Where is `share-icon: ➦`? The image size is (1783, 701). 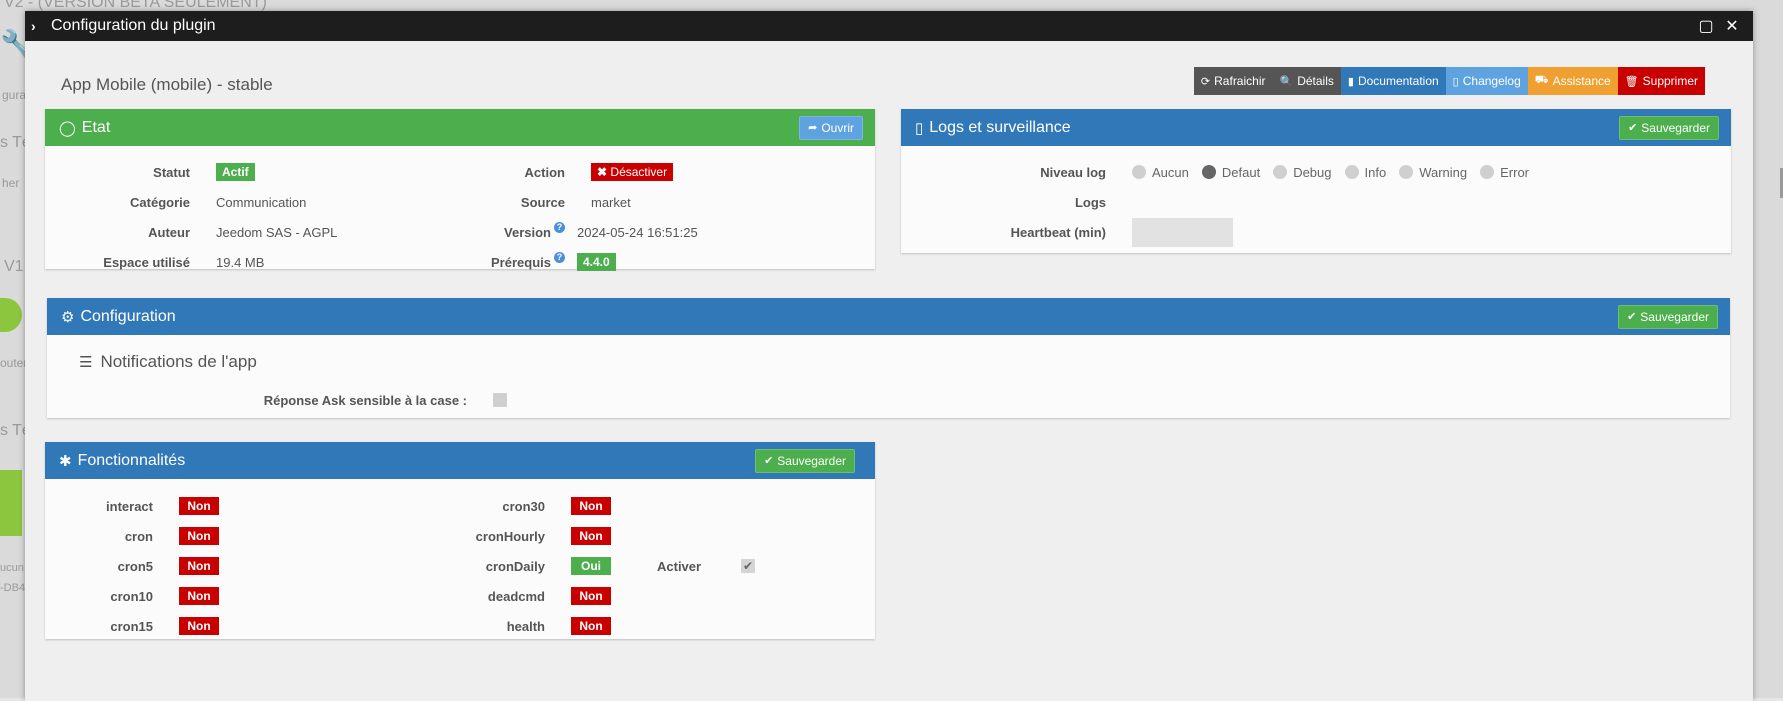
share-icon: ➦ is located at coordinates (813, 128).